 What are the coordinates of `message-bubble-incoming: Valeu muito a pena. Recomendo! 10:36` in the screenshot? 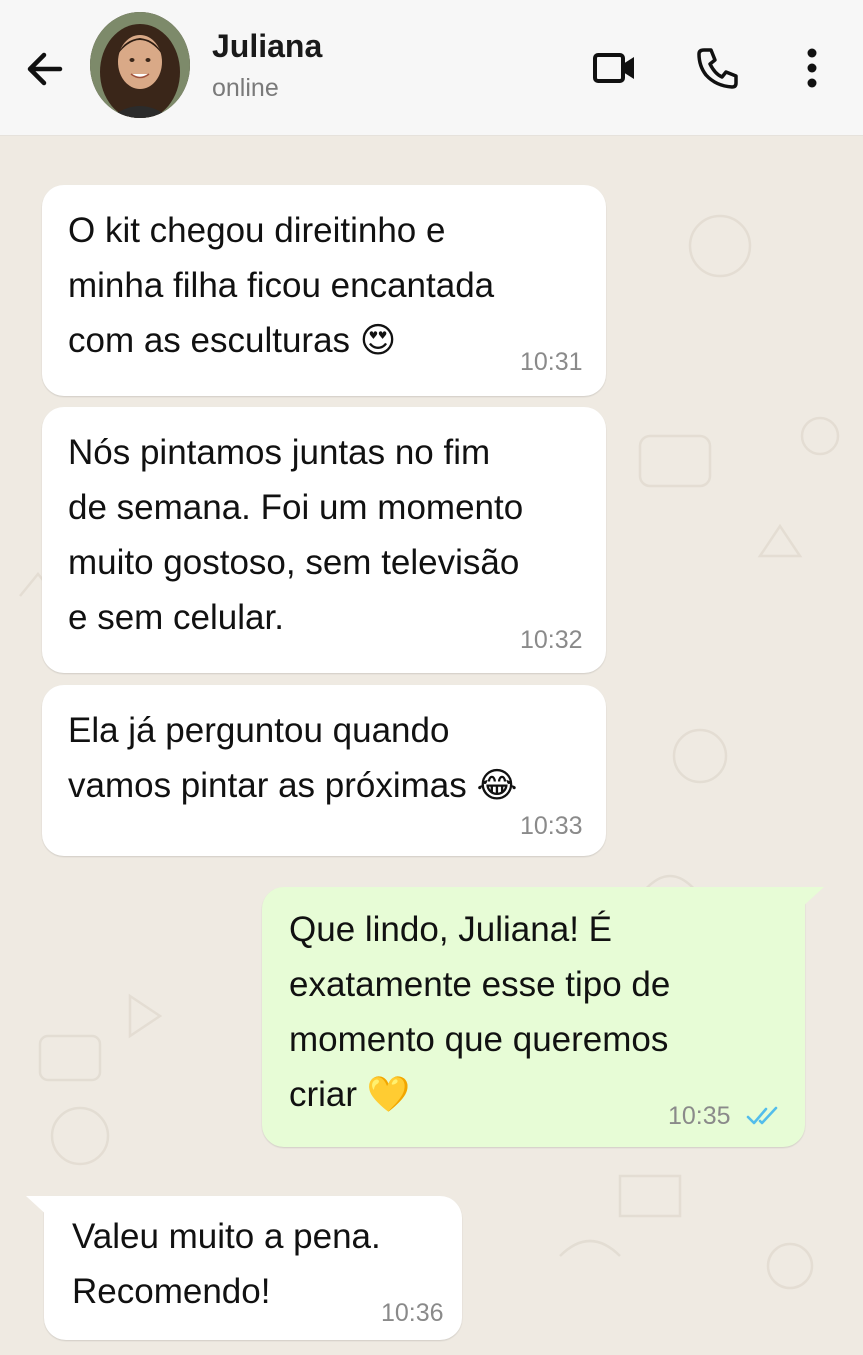 It's located at (253, 1268).